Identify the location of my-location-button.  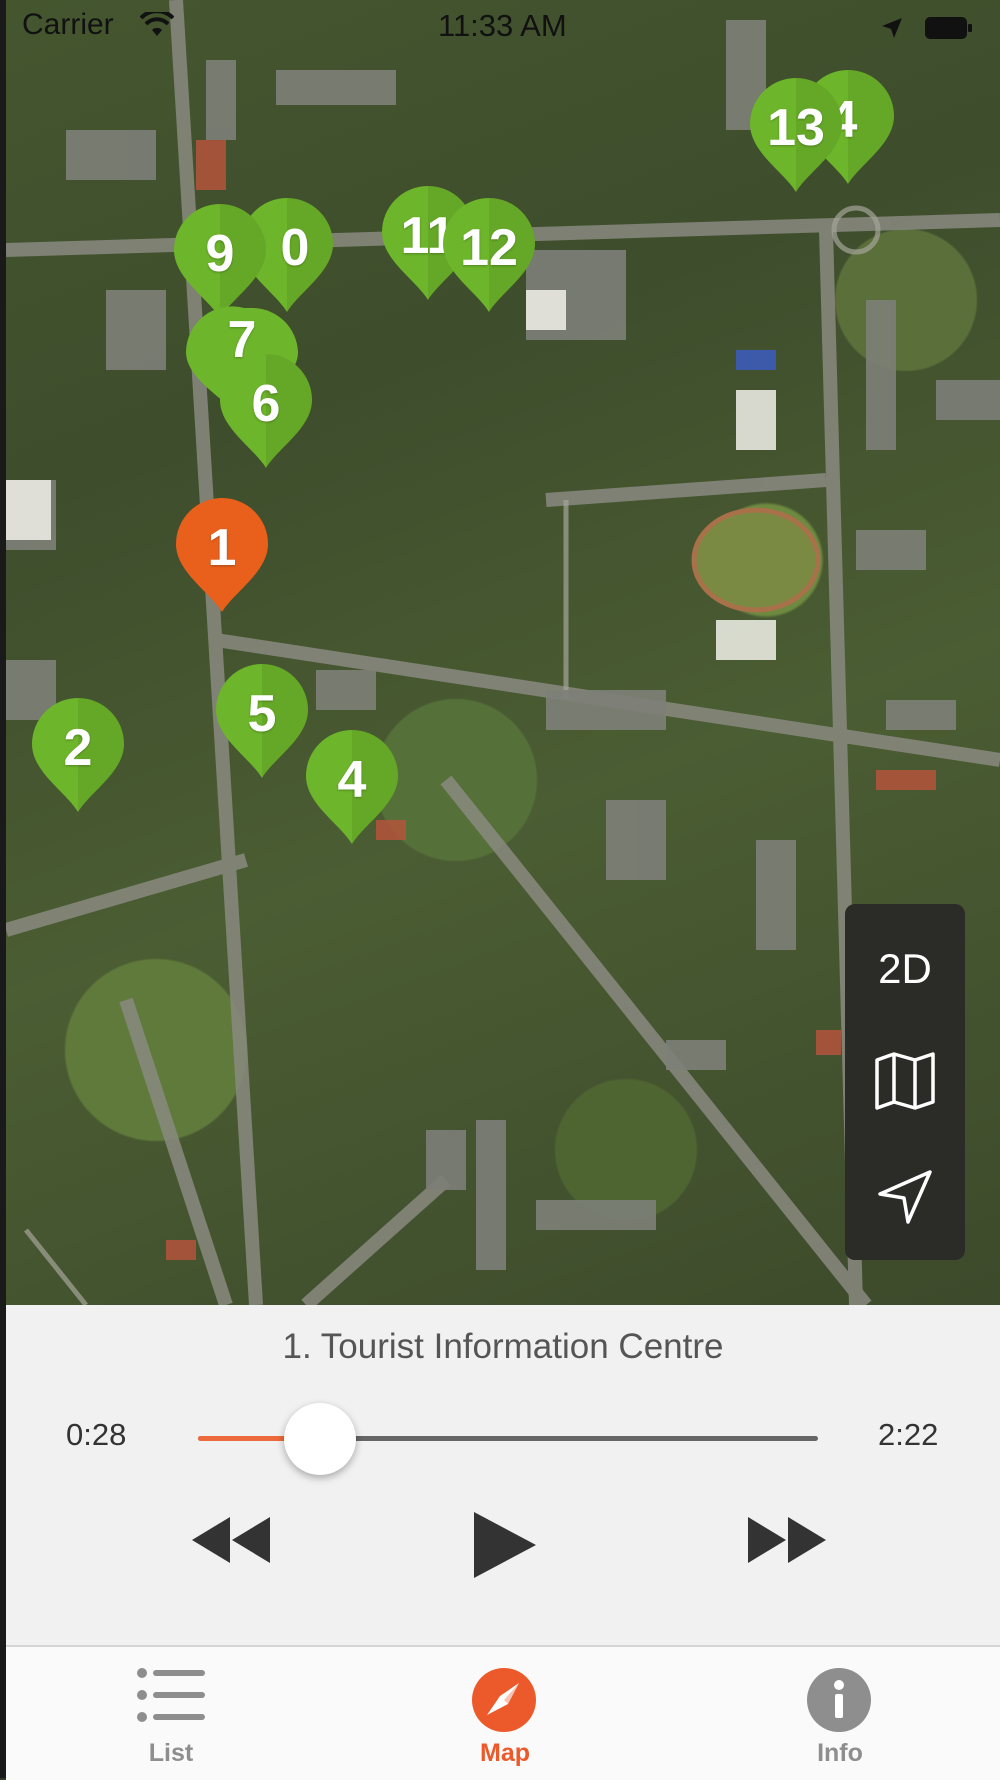
(905, 1199).